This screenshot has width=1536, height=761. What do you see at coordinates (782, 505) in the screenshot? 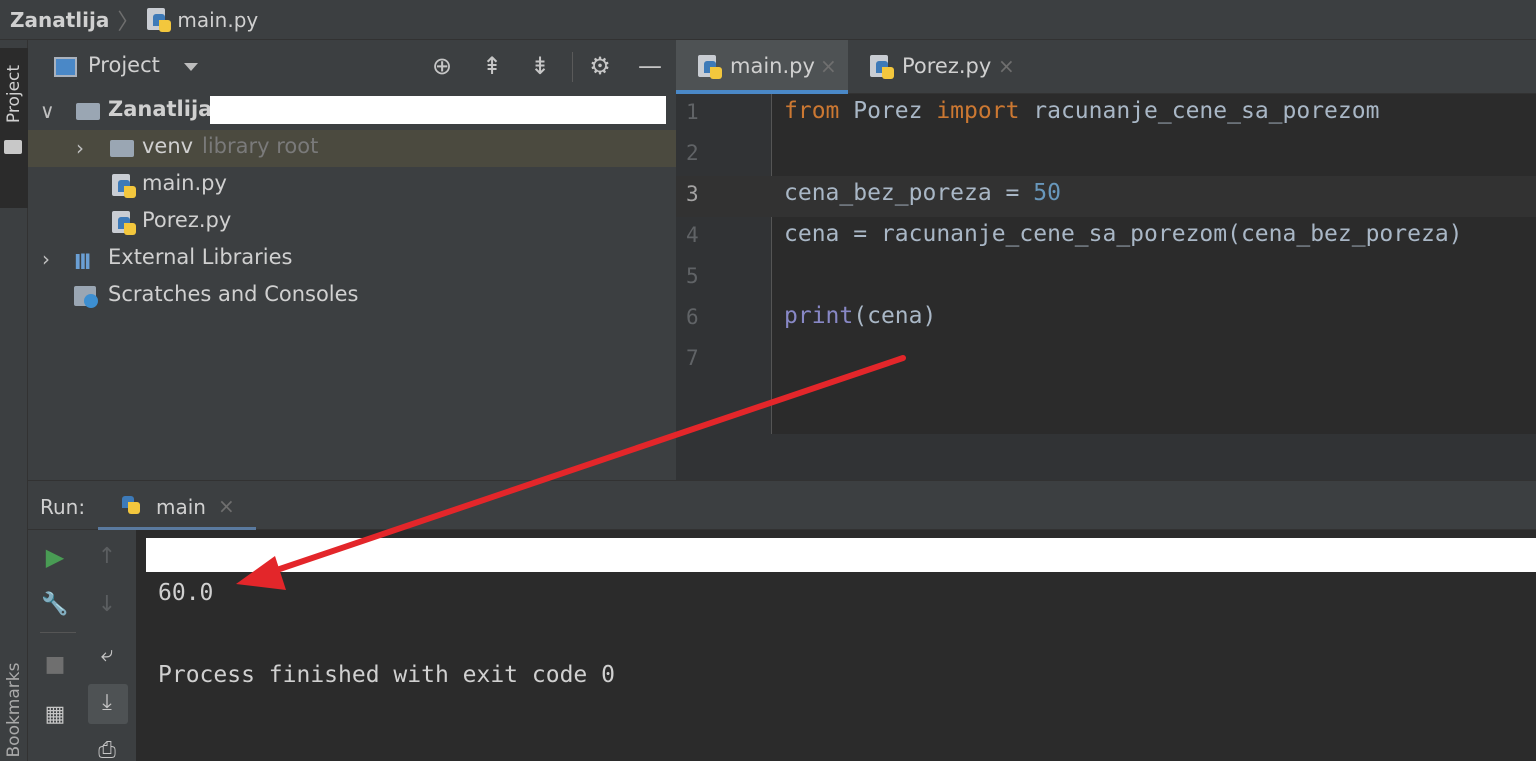
I see `run-panel-header: Run: main ×` at bounding box center [782, 505].